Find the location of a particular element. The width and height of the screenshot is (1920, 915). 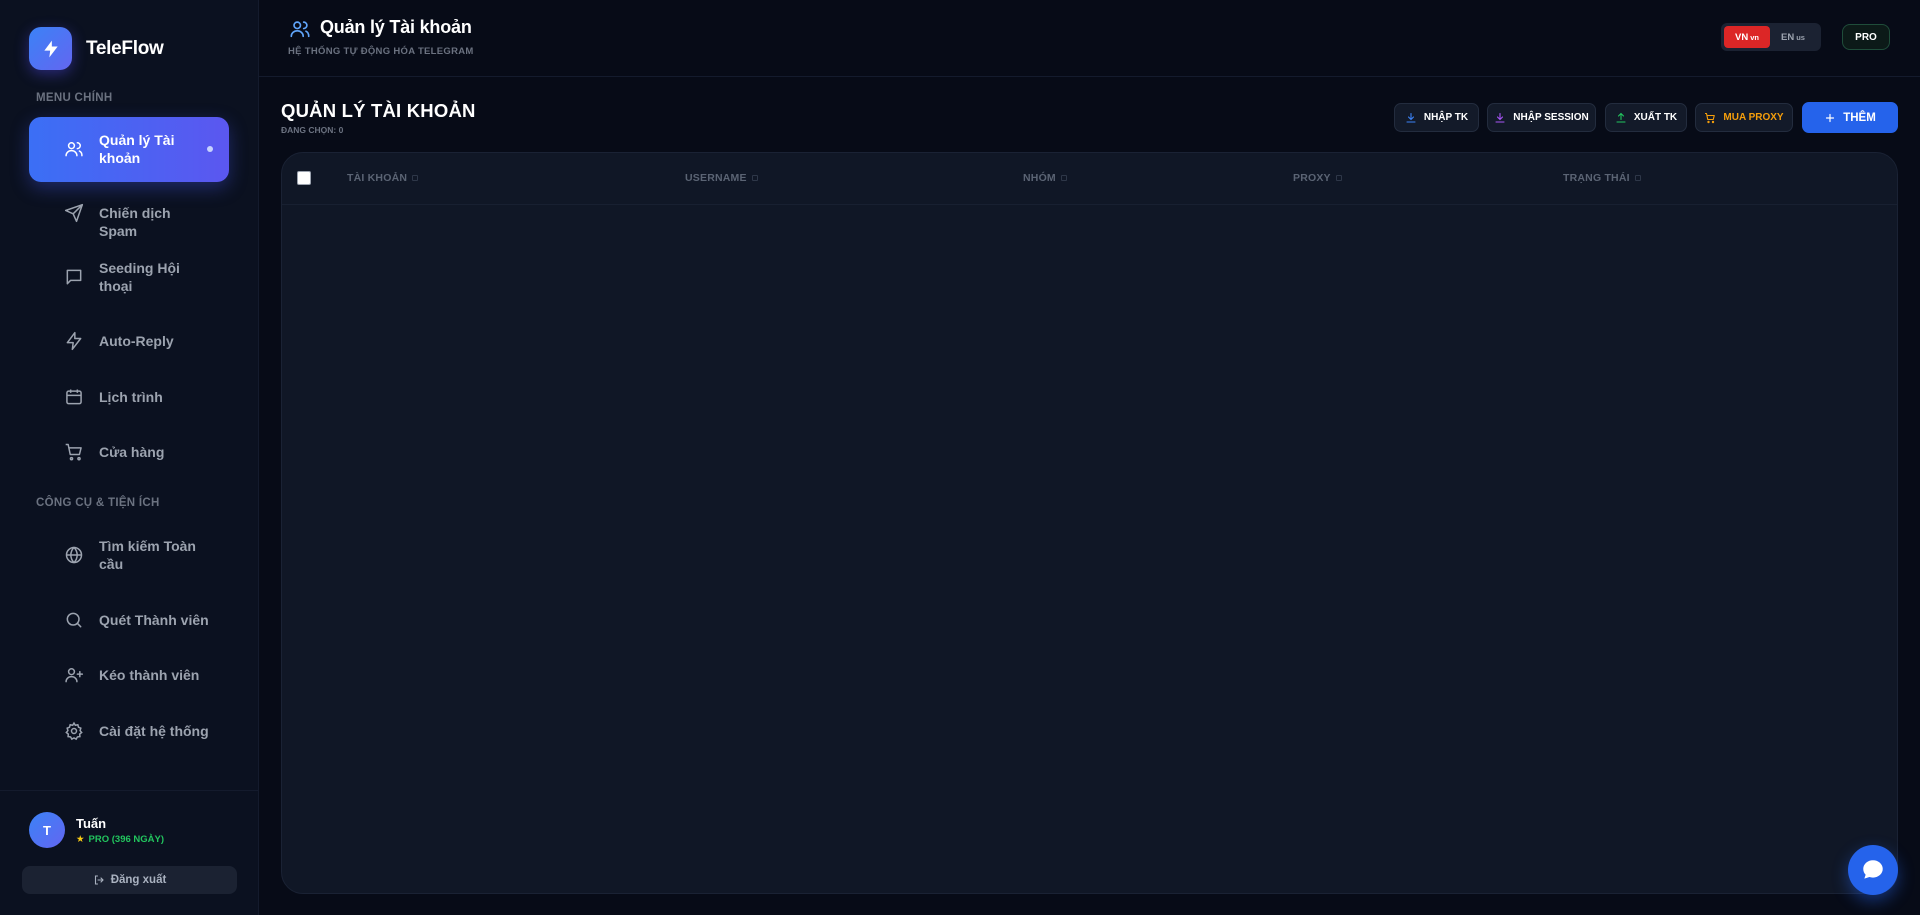

lang-en: EN us is located at coordinates (1793, 37).